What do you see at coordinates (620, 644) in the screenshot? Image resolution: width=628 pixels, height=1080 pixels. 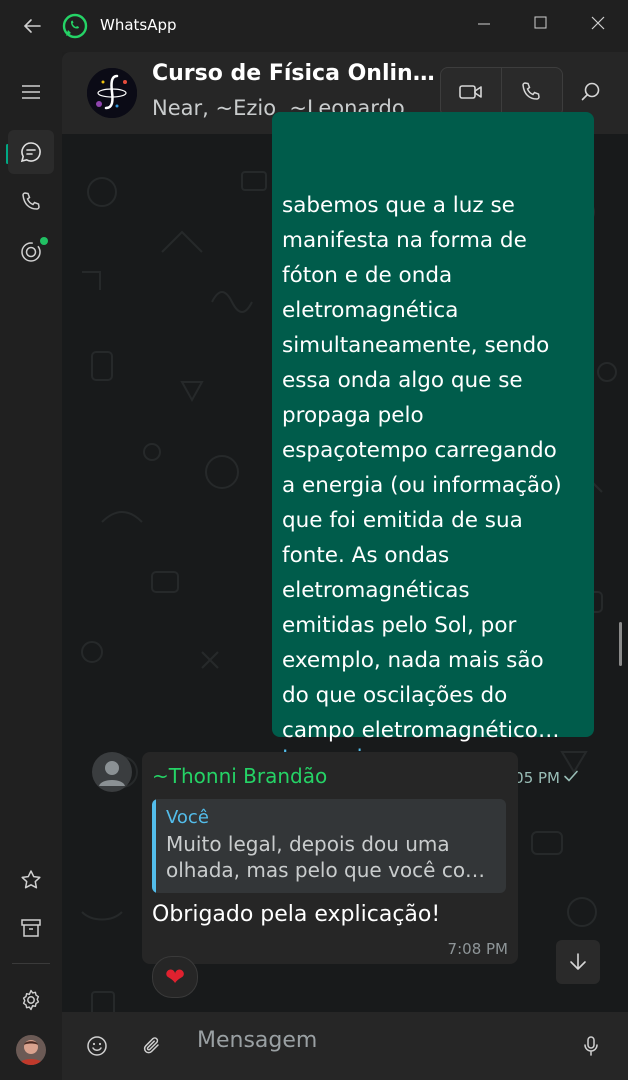 I see `scrollbar-thumb` at bounding box center [620, 644].